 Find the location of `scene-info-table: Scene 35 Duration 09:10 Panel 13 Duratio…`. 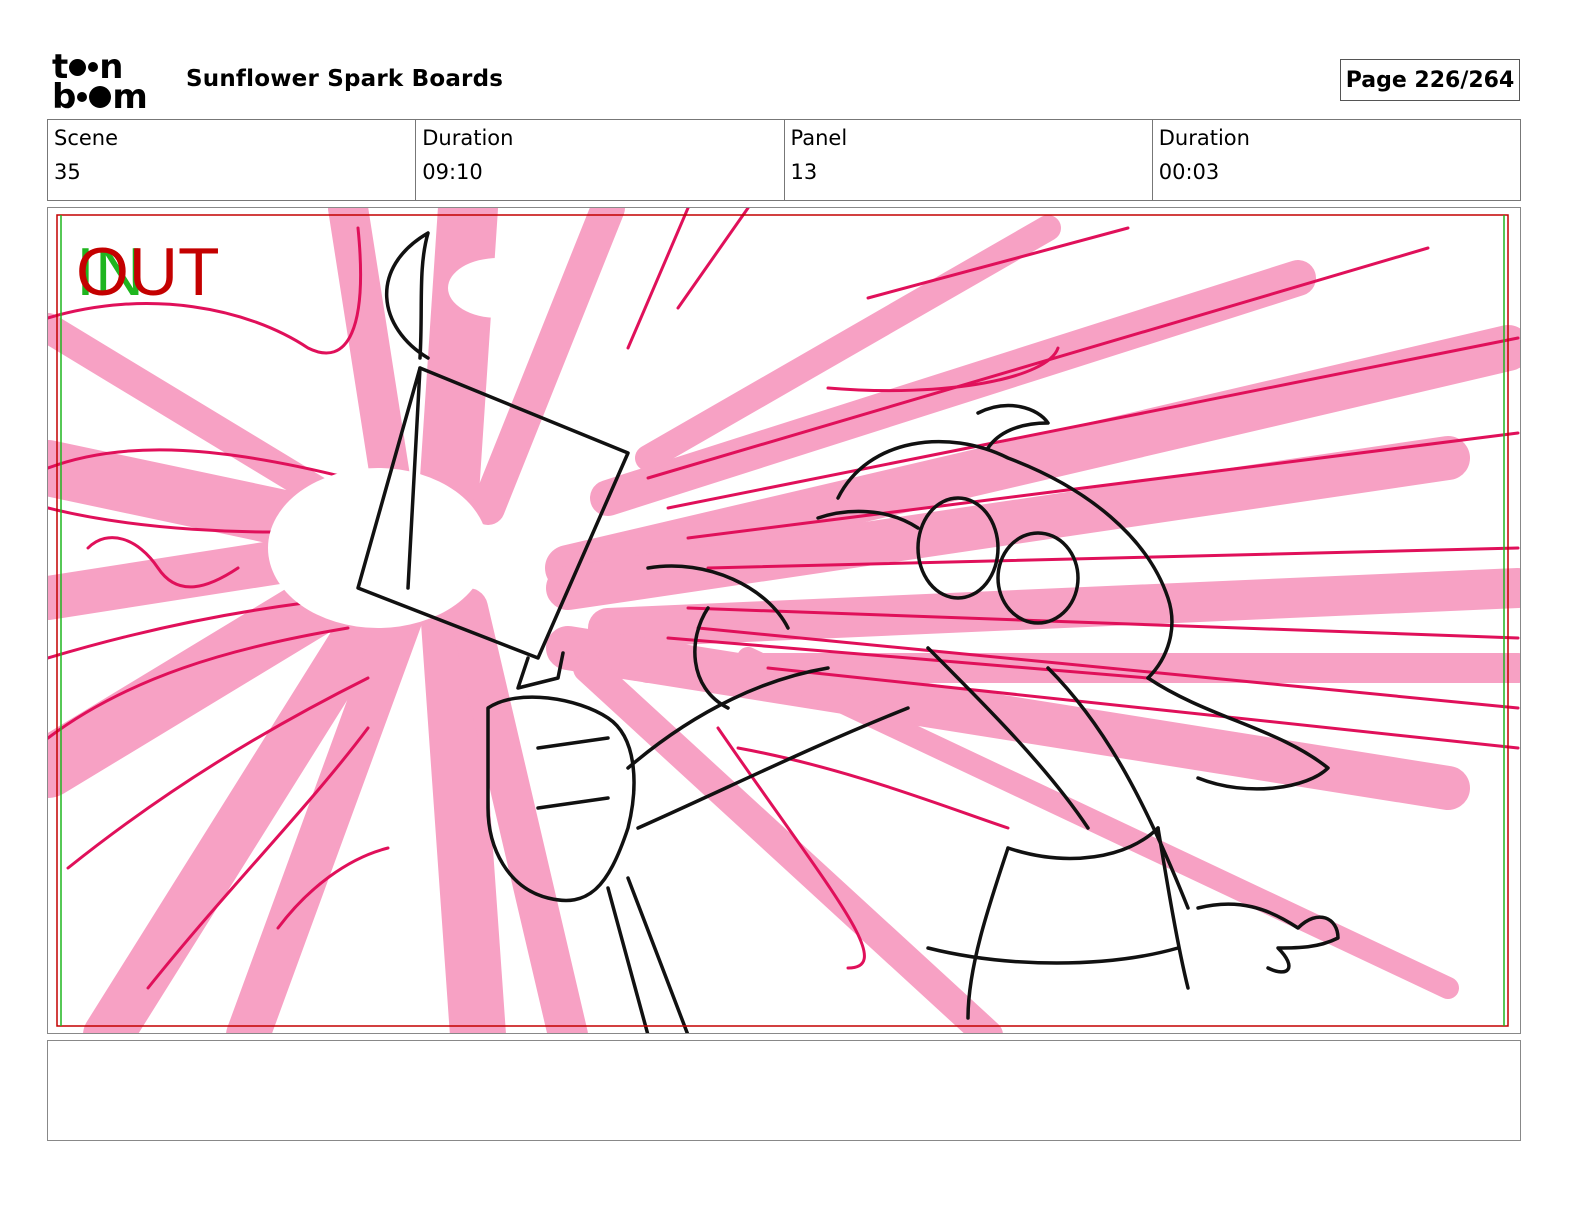

scene-info-table: Scene 35 Duration 09:10 Panel 13 Duratio… is located at coordinates (784, 160).